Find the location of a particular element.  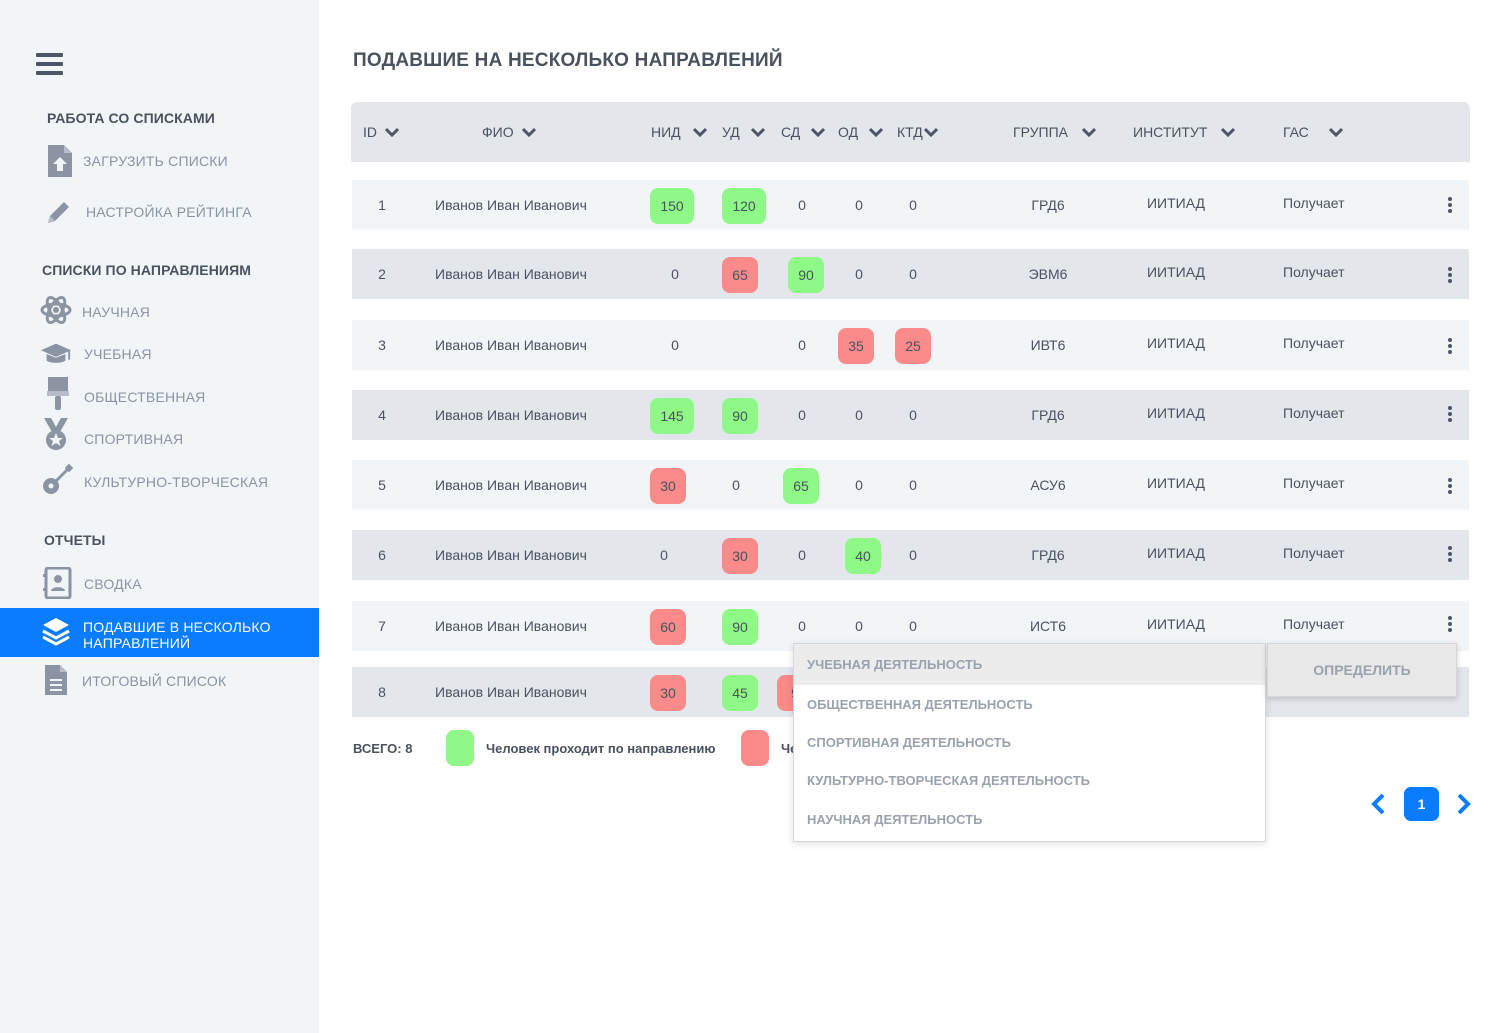

score-badge-pass: 45 is located at coordinates (740, 693).